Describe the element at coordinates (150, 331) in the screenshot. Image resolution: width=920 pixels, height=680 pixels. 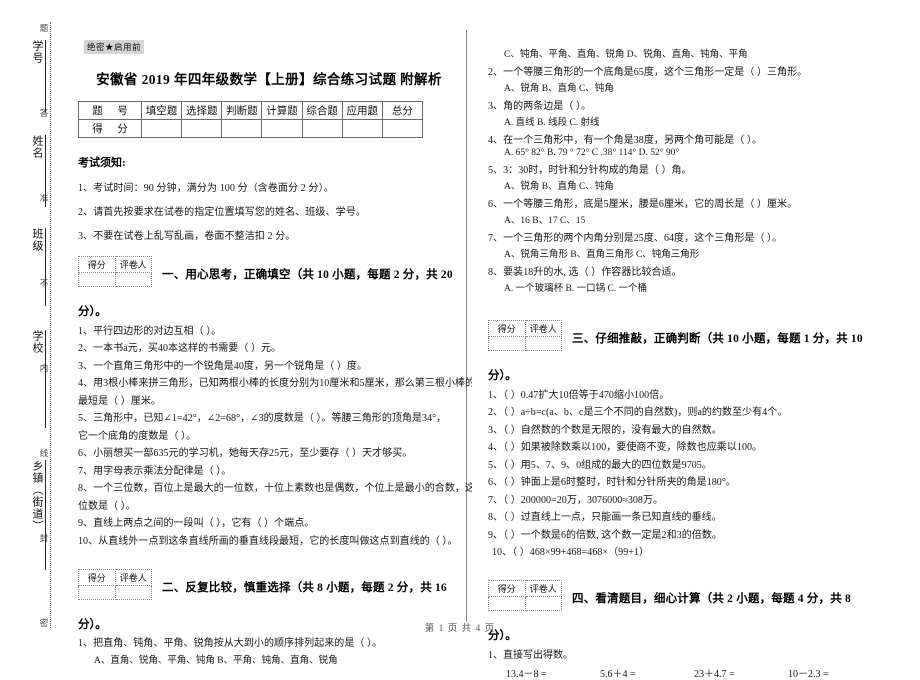
I see `question-item: 1、平行四边形的对边互相（ ）。` at that location.